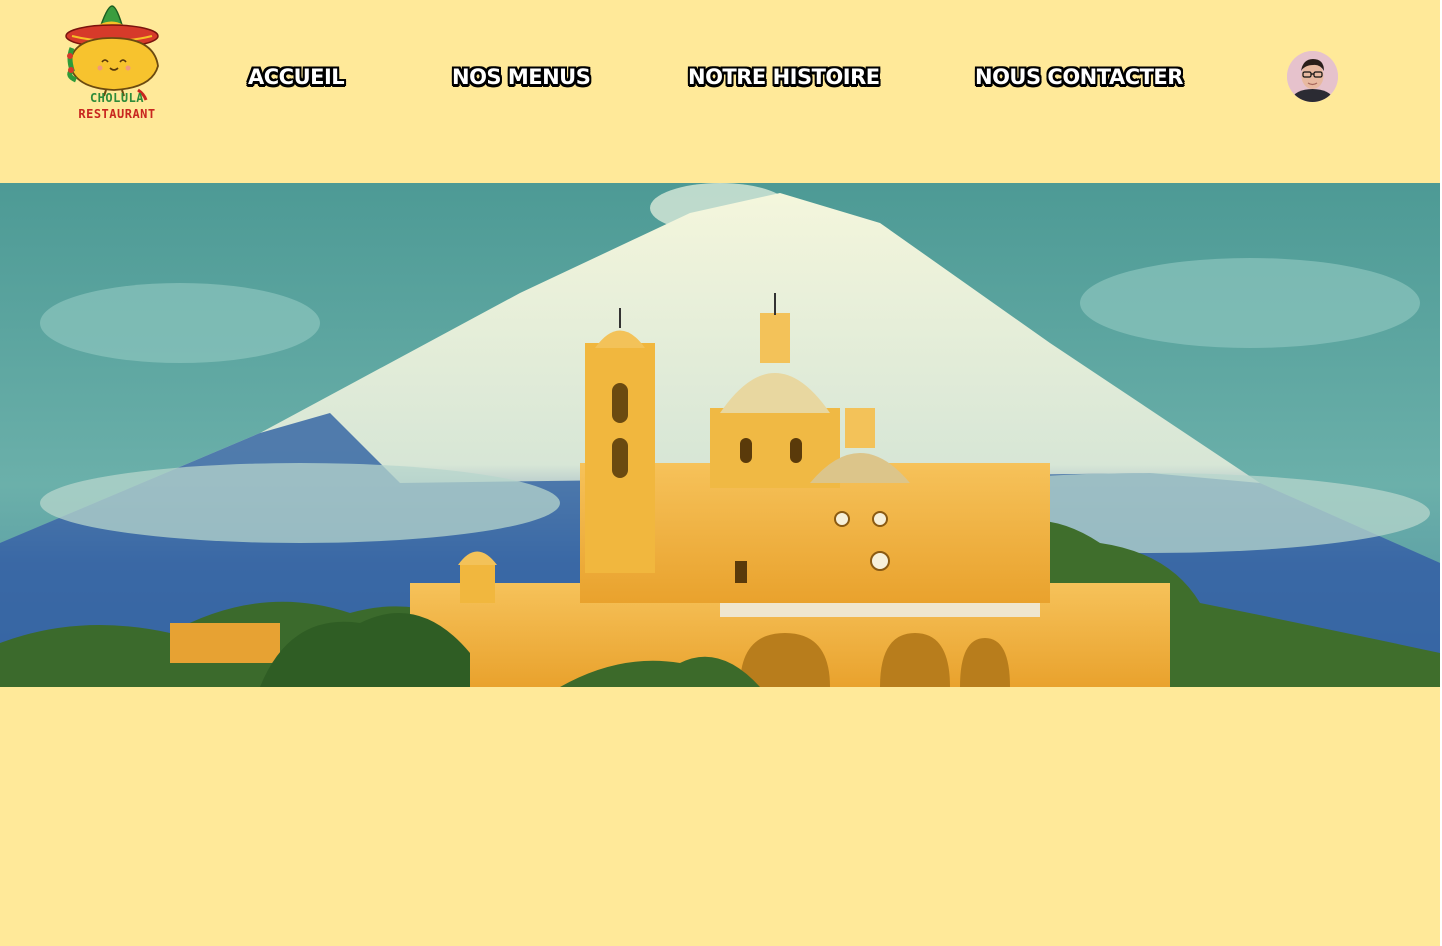  What do you see at coordinates (117, 98) in the screenshot?
I see `brand-name-line1: CHOLULA` at bounding box center [117, 98].